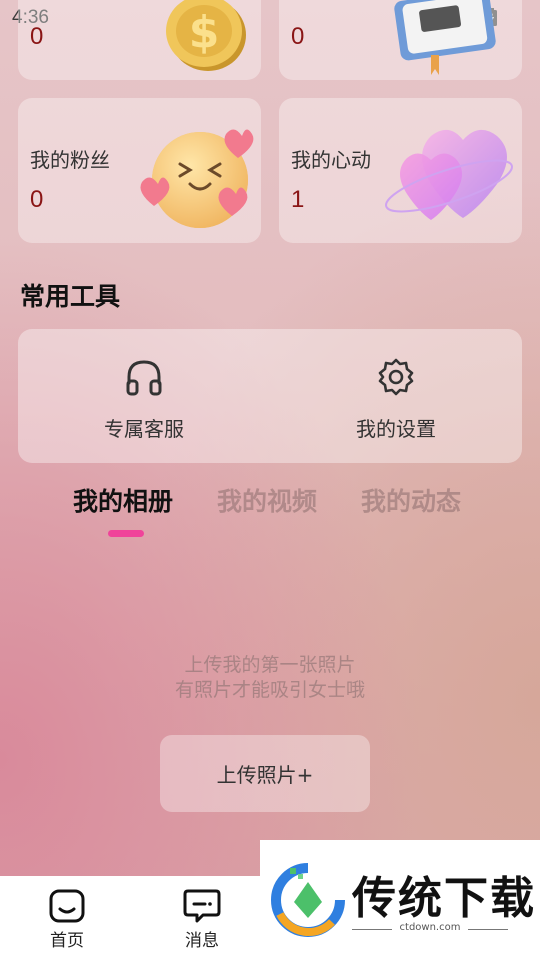 Image resolution: width=540 pixels, height=960 pixels. What do you see at coordinates (444, 898) in the screenshot?
I see `watermark-title: 传统下载` at bounding box center [444, 898].